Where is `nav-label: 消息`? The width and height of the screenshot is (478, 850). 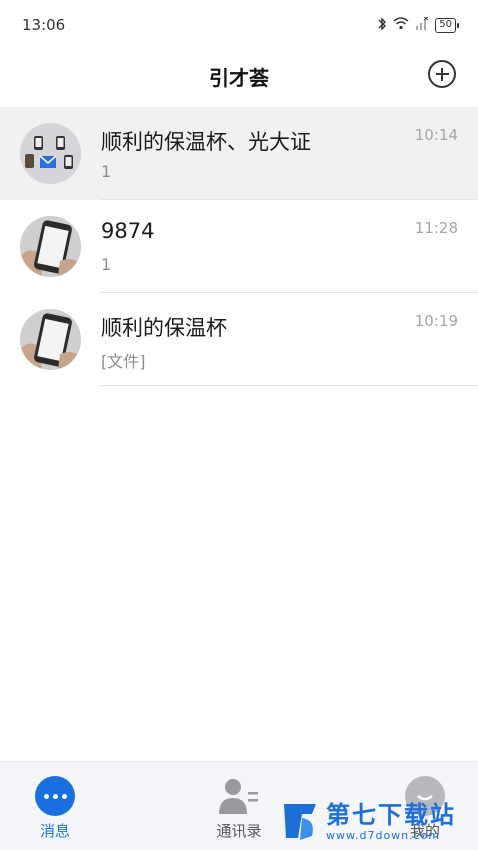
nav-label: 消息 is located at coordinates (54, 831).